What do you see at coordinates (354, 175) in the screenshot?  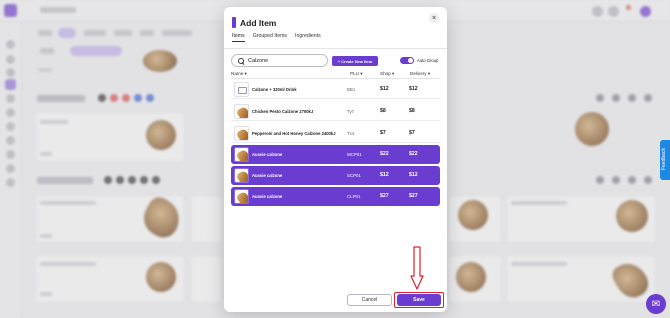 I see `item-plu: SCP01` at bounding box center [354, 175].